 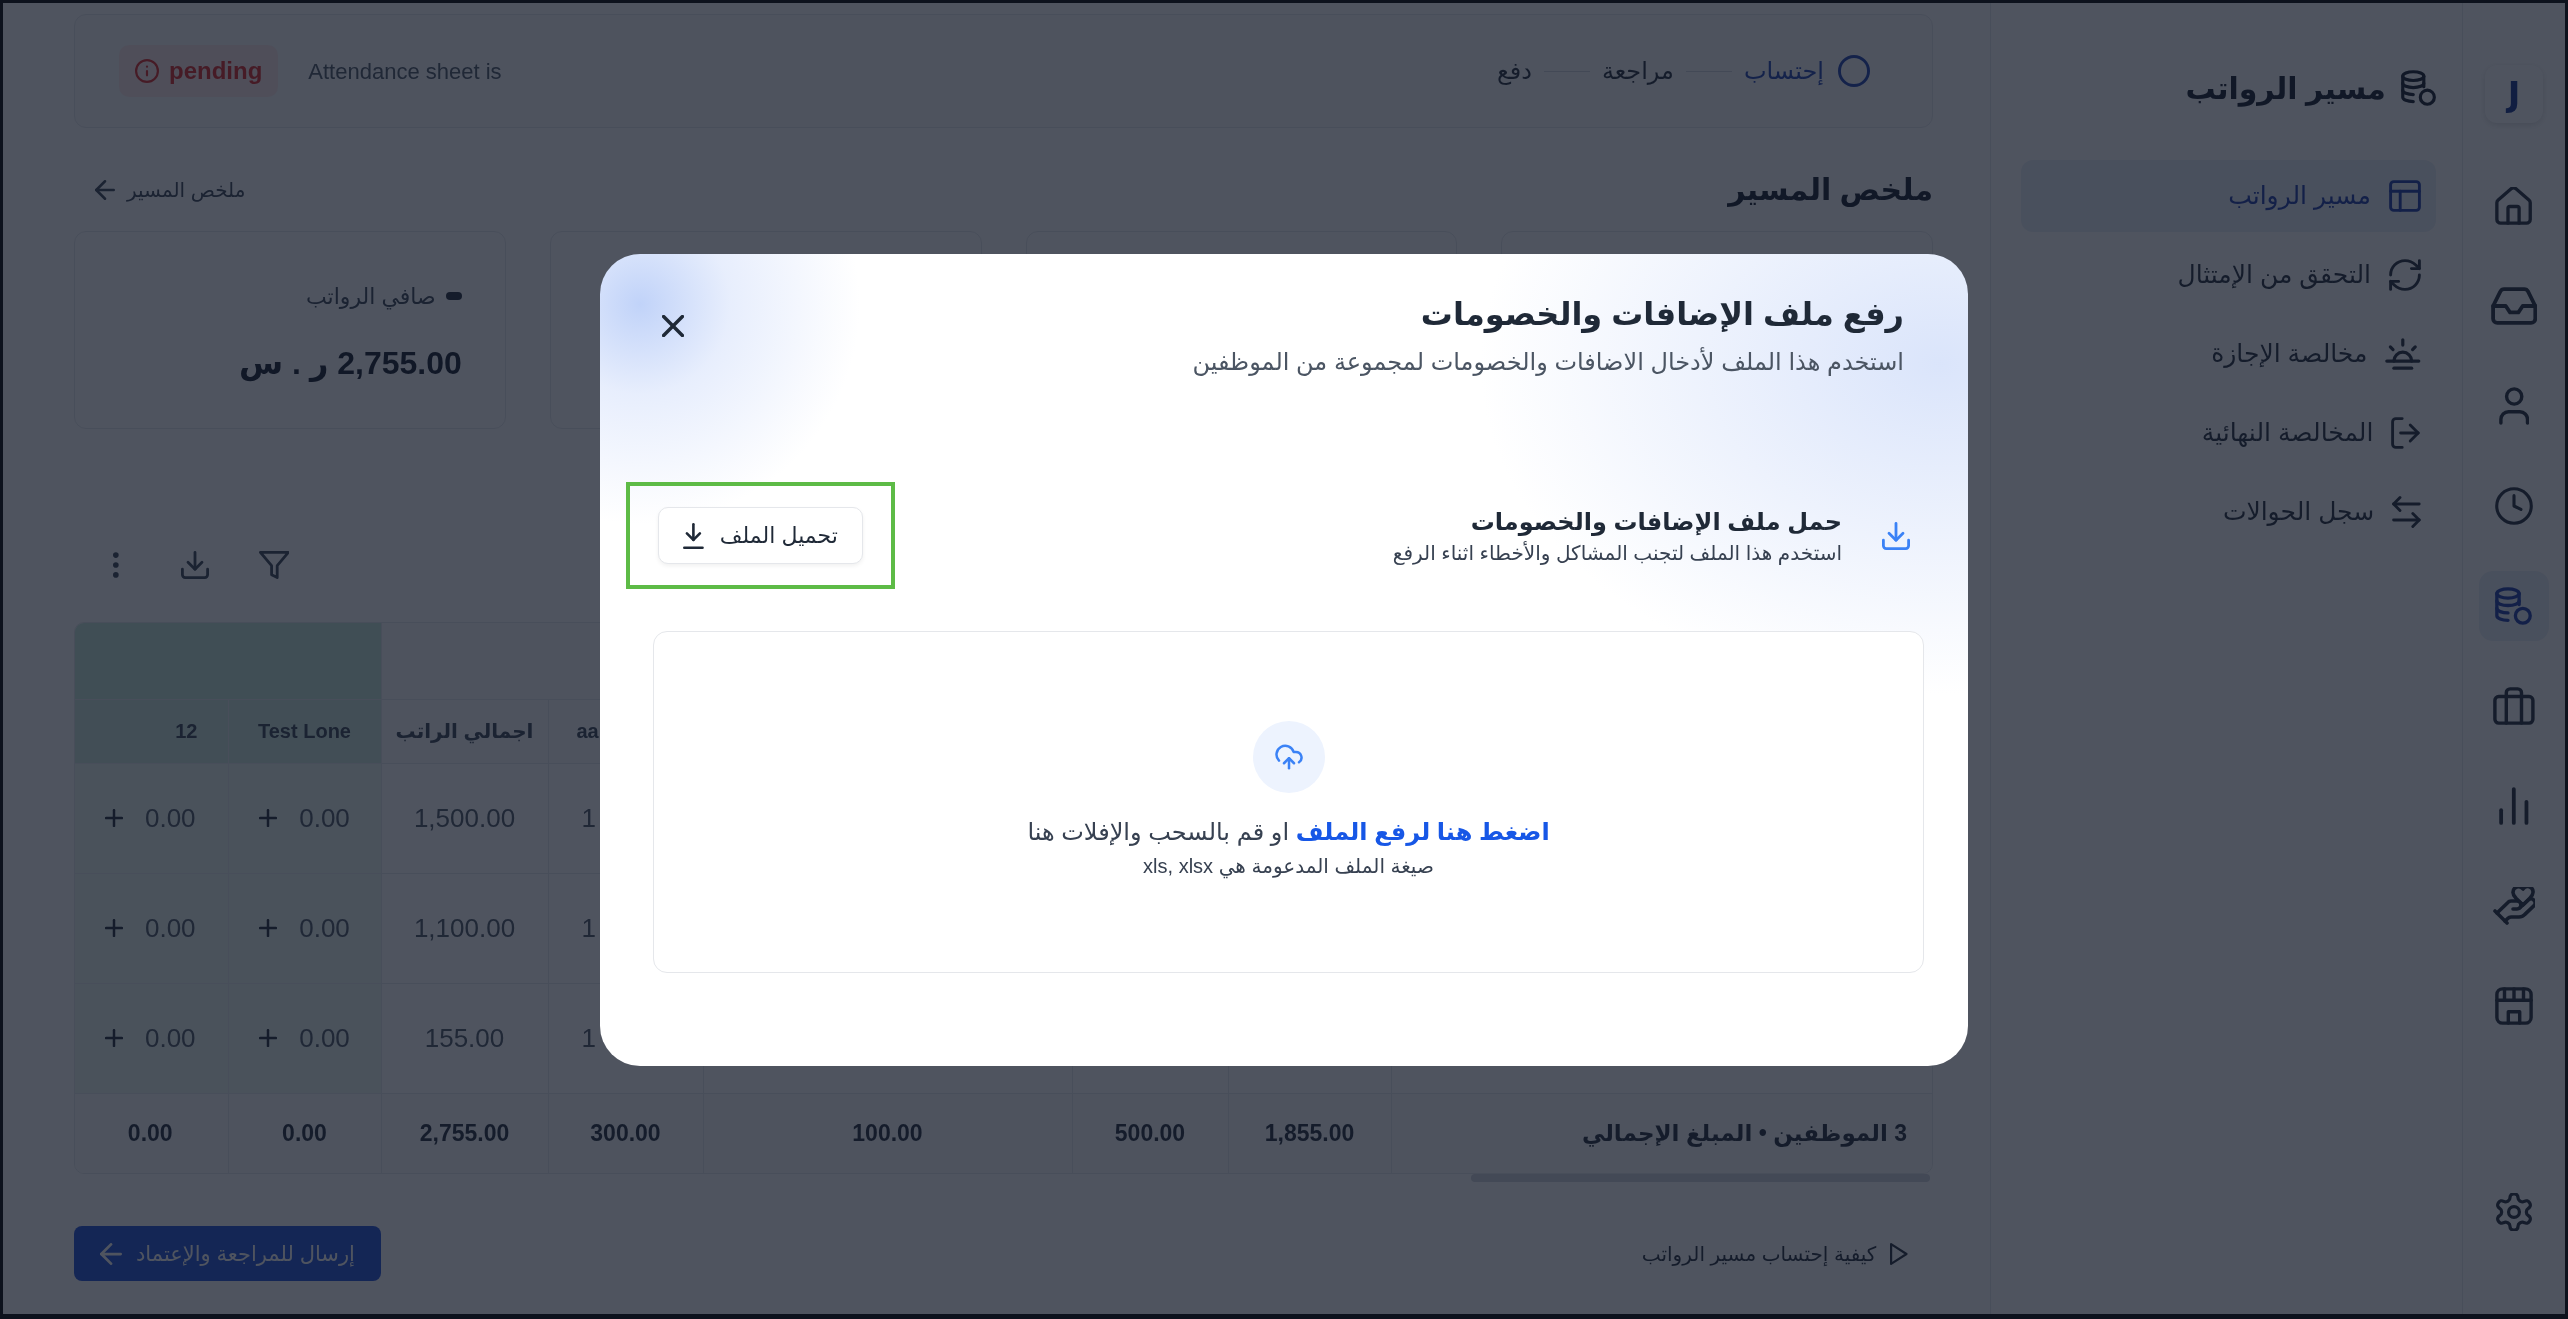 I want to click on template-note: استخدم هذا الملف لتجنب المشاكل والأخطاء اثناء الرفع, so click(x=1617, y=553).